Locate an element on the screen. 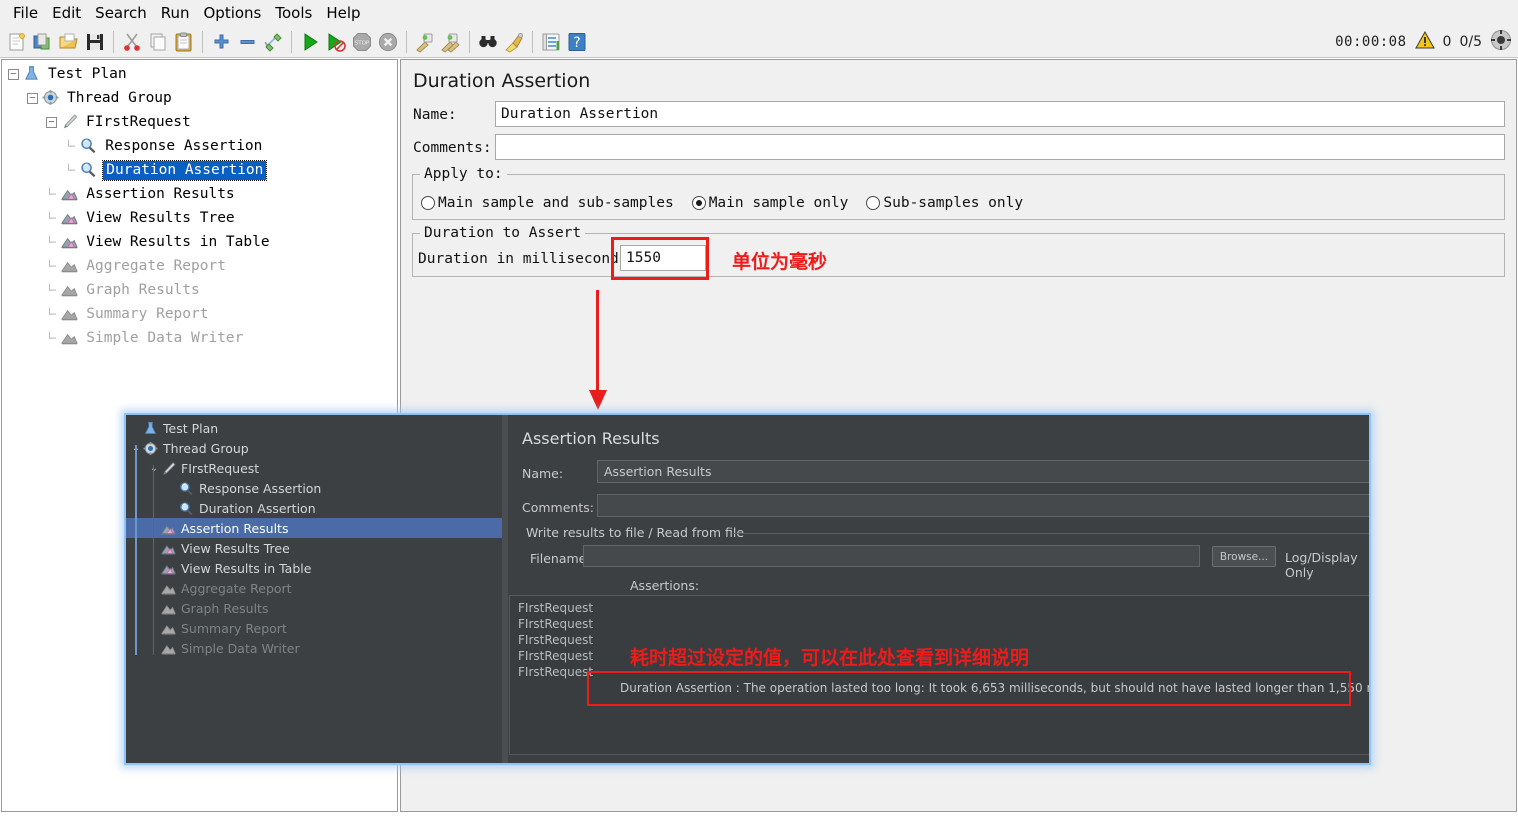 The image size is (1518, 817). tree-node-duration-assertion: └╴ Duration Assertion is located at coordinates (199, 170).